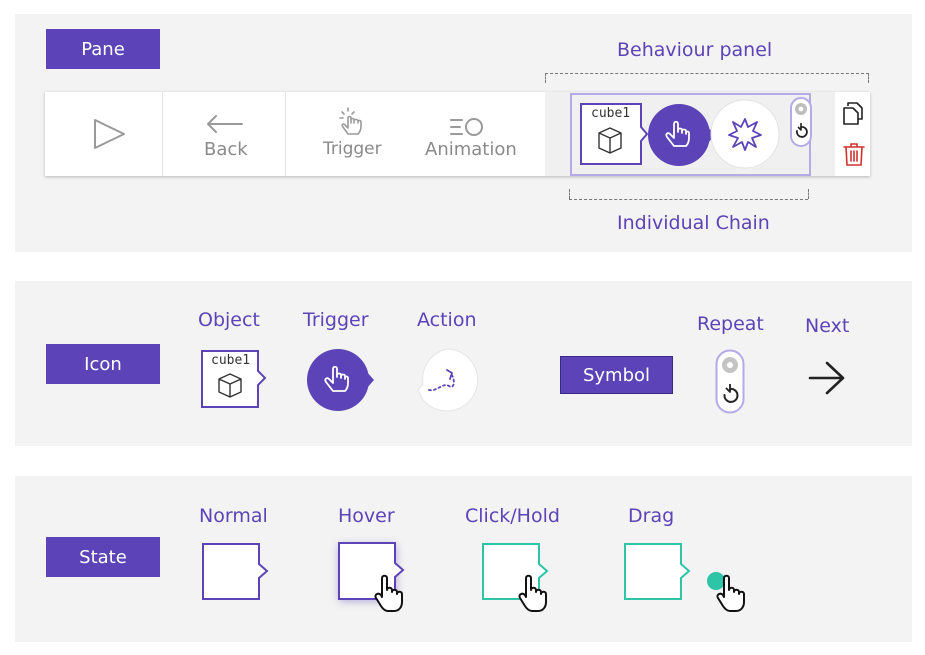 This screenshot has height=655, width=925. I want to click on chain-object-name: cube1, so click(611, 113).